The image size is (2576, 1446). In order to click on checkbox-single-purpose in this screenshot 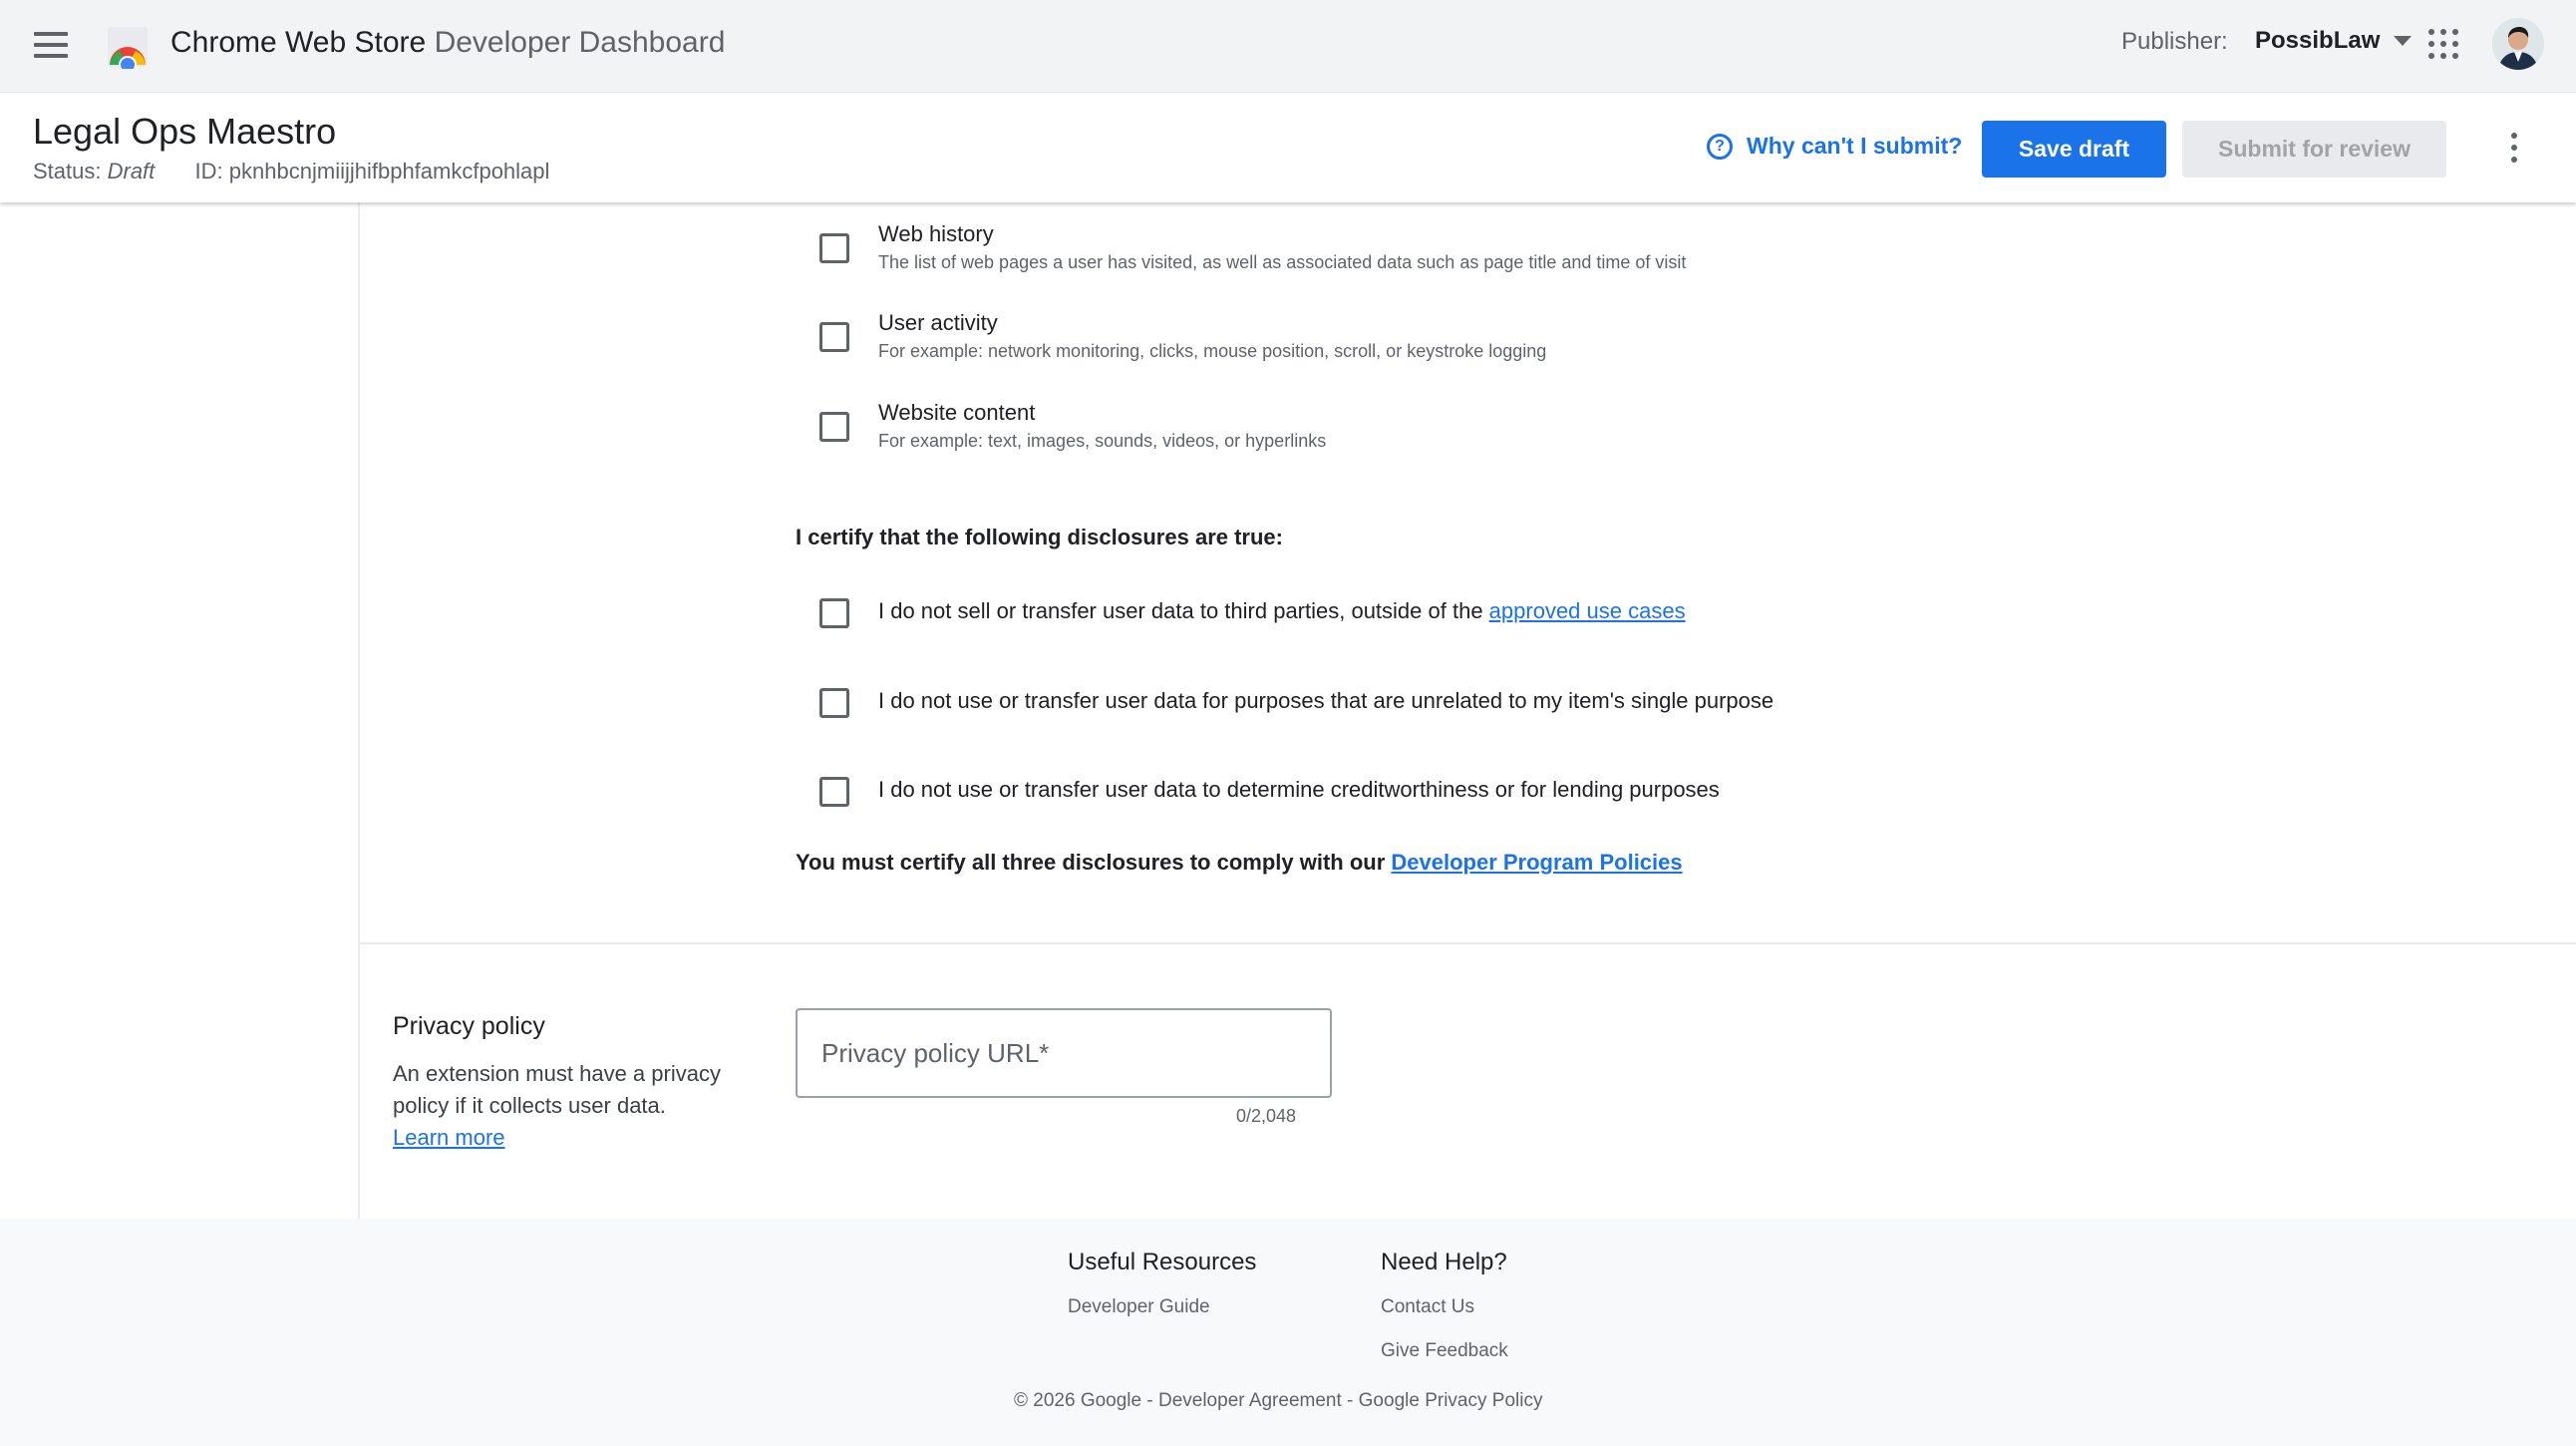, I will do `click(834, 703)`.